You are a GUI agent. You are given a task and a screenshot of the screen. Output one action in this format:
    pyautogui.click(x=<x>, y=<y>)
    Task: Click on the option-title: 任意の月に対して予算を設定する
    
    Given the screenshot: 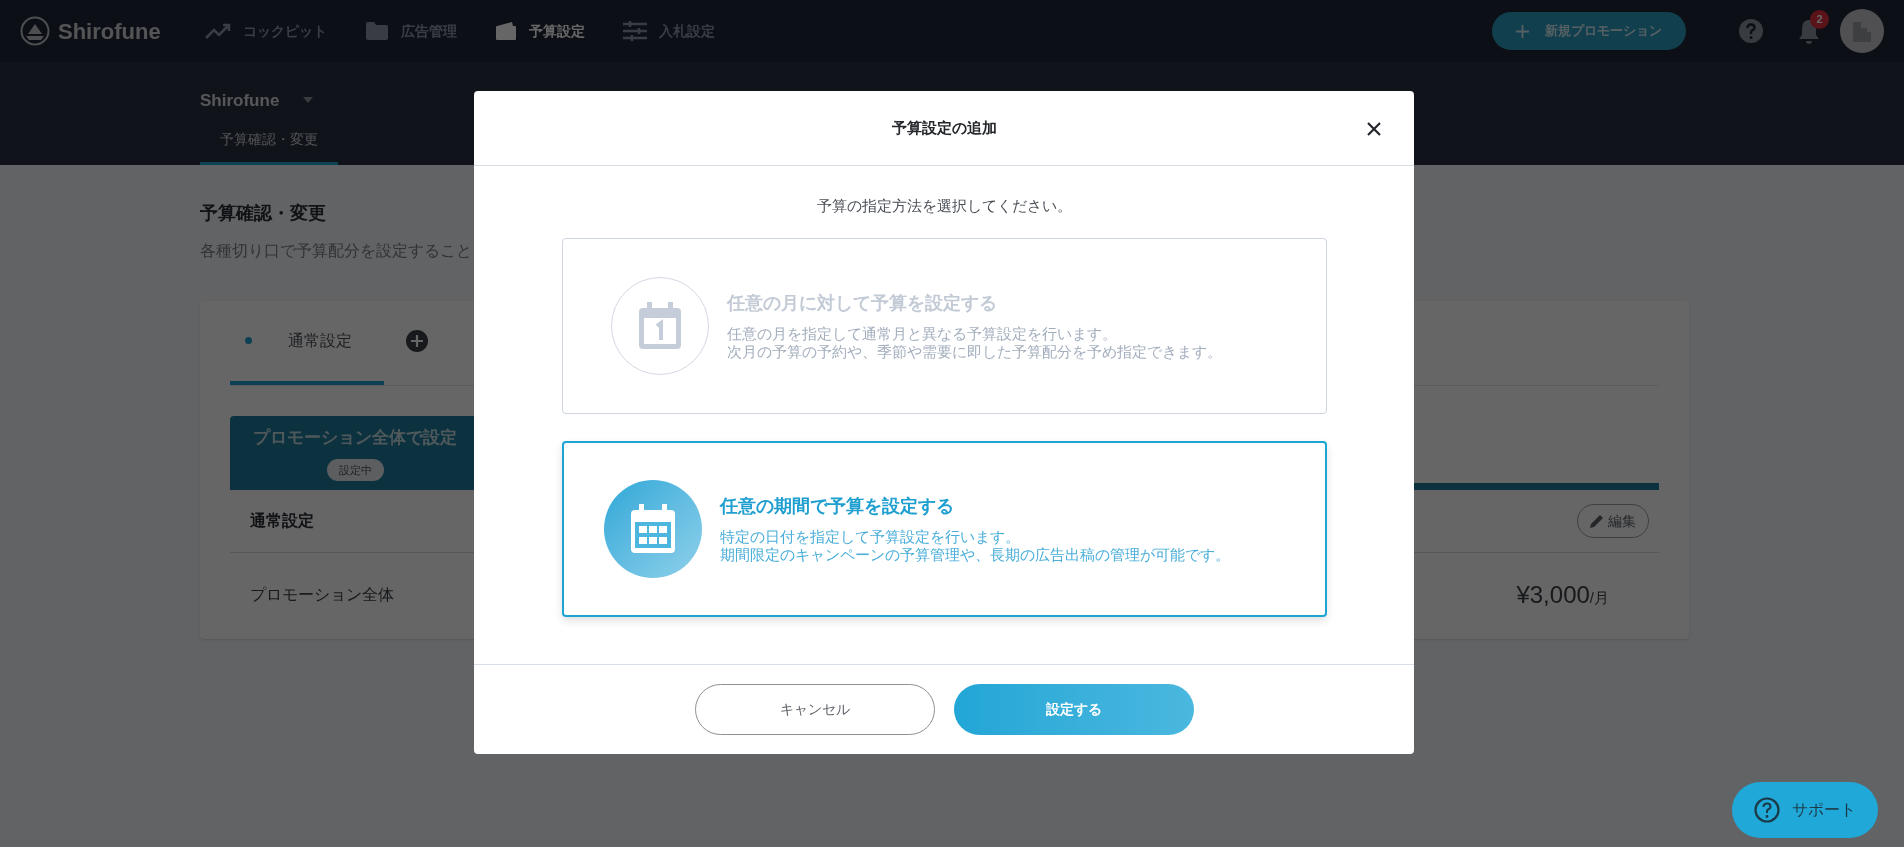 What is the action you would take?
    pyautogui.click(x=862, y=303)
    